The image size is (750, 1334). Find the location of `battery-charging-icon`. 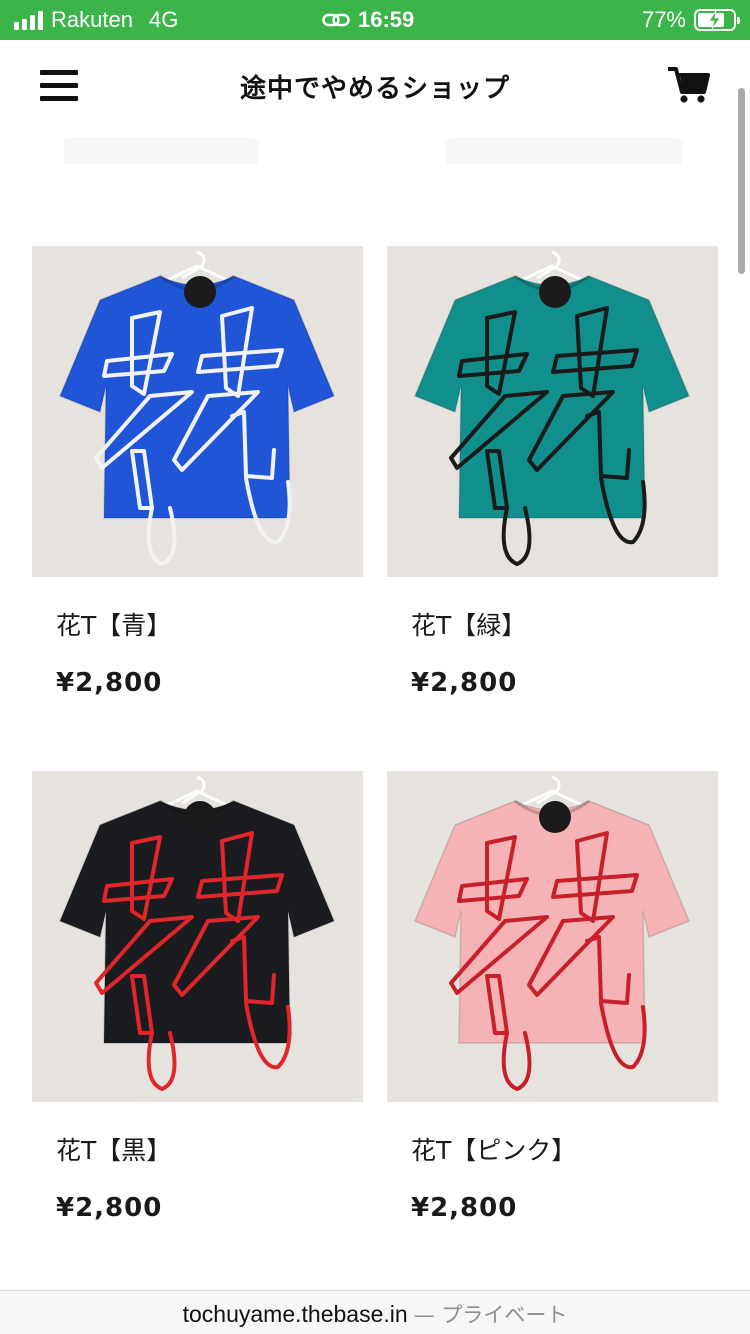

battery-charging-icon is located at coordinates (717, 20).